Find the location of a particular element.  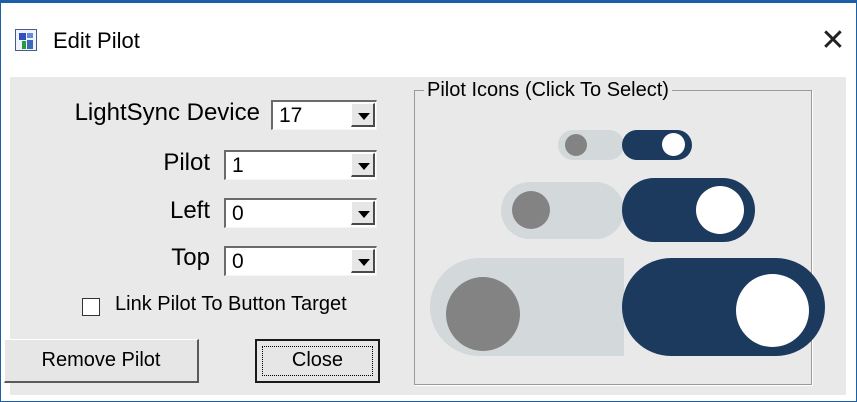

pilot-icon-medium-off is located at coordinates (562, 210).